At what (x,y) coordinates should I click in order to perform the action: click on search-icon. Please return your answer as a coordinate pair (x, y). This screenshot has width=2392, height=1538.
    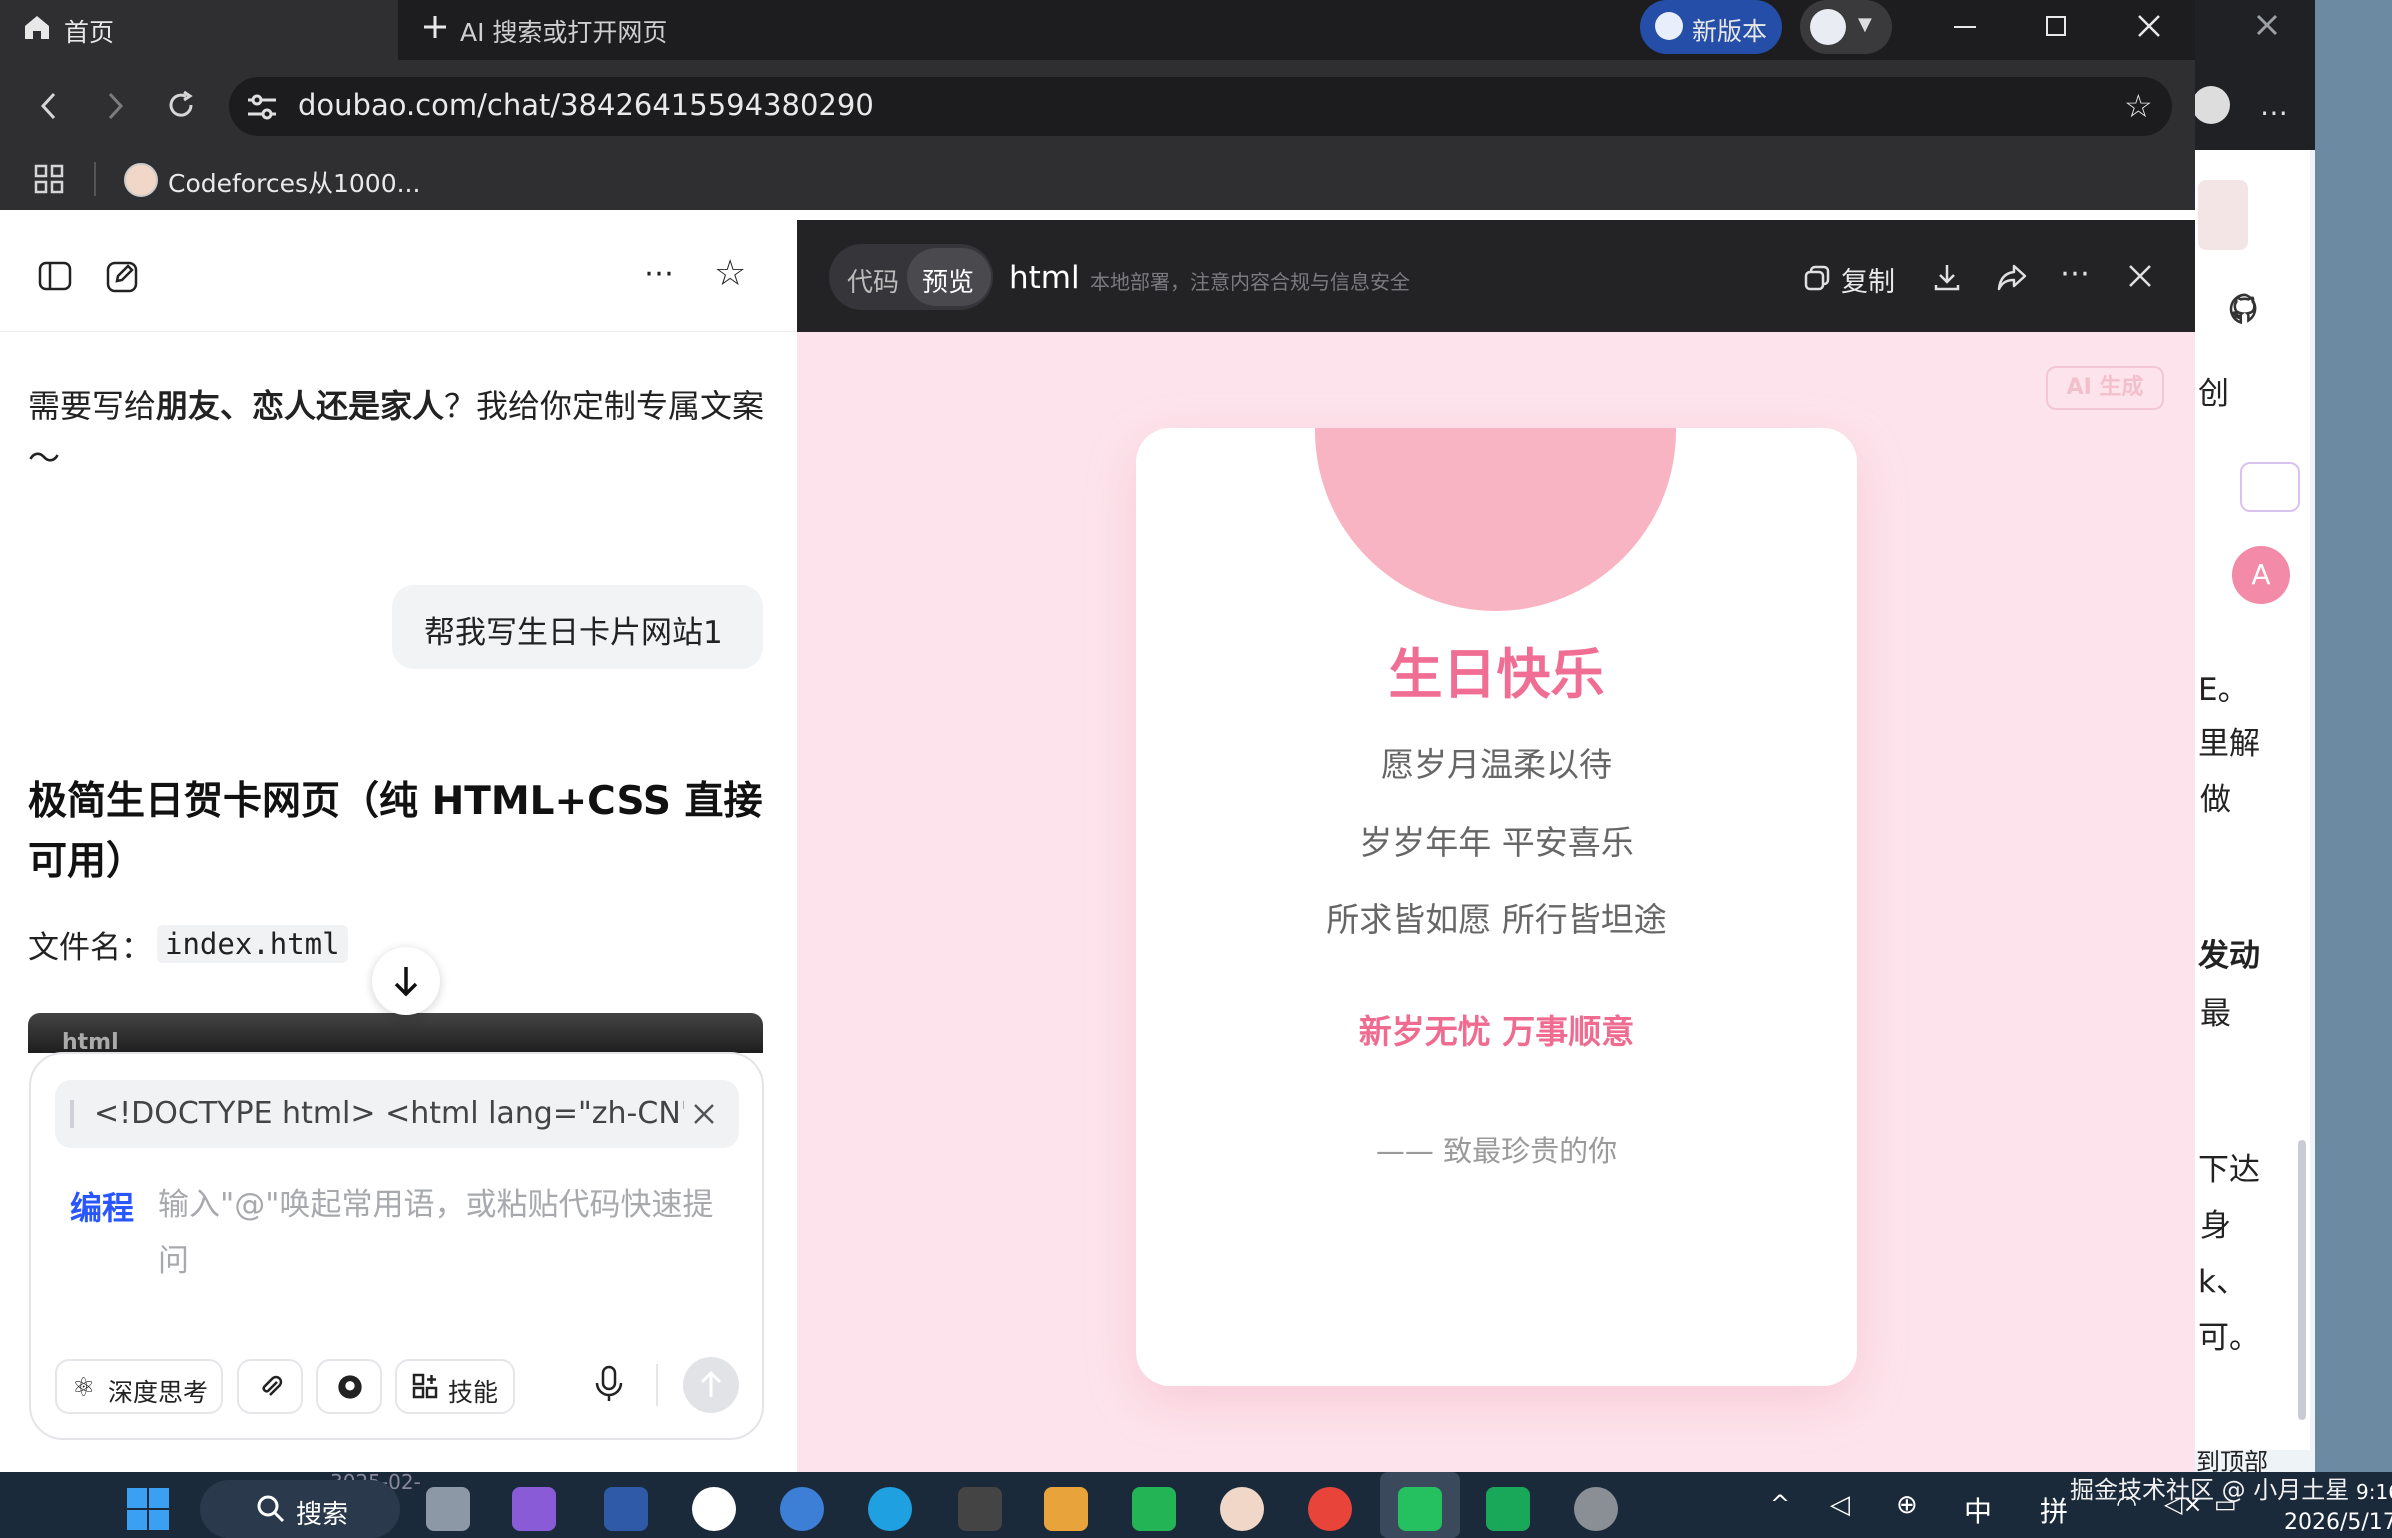
    Looking at the image, I should click on (271, 1509).